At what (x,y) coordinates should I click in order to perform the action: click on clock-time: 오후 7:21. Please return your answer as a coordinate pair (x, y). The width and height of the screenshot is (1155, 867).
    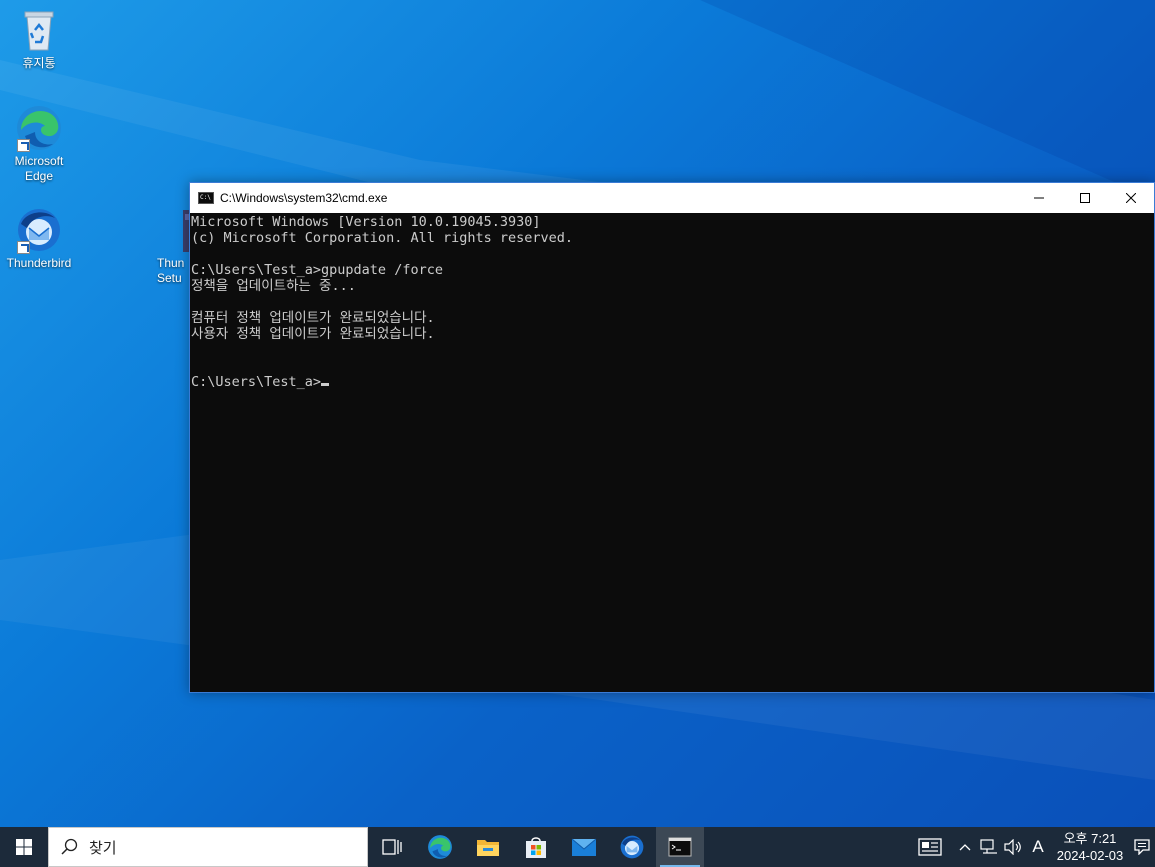
    Looking at the image, I should click on (1090, 838).